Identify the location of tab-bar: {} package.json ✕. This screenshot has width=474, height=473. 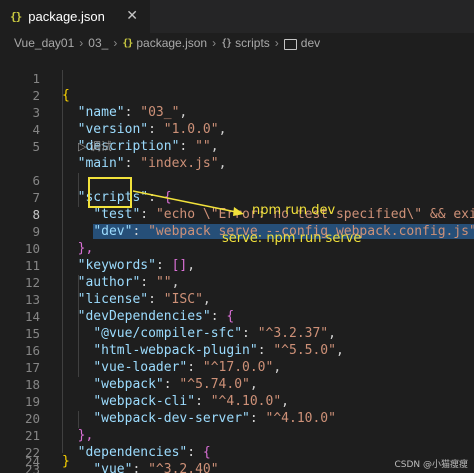
(237, 16).